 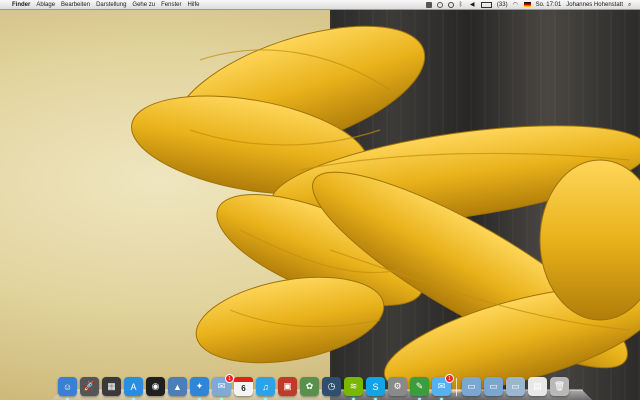 What do you see at coordinates (527, 4) in the screenshot?
I see `input-language-flag-icon` at bounding box center [527, 4].